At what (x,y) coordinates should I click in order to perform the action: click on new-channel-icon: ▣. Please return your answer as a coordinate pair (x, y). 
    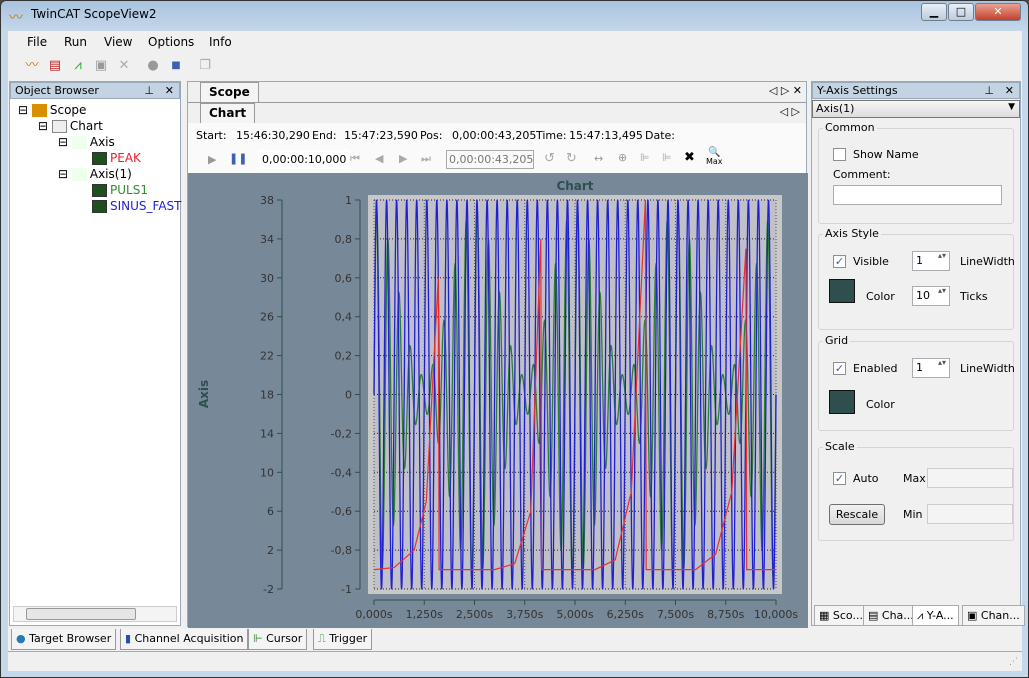
    Looking at the image, I should click on (101, 66).